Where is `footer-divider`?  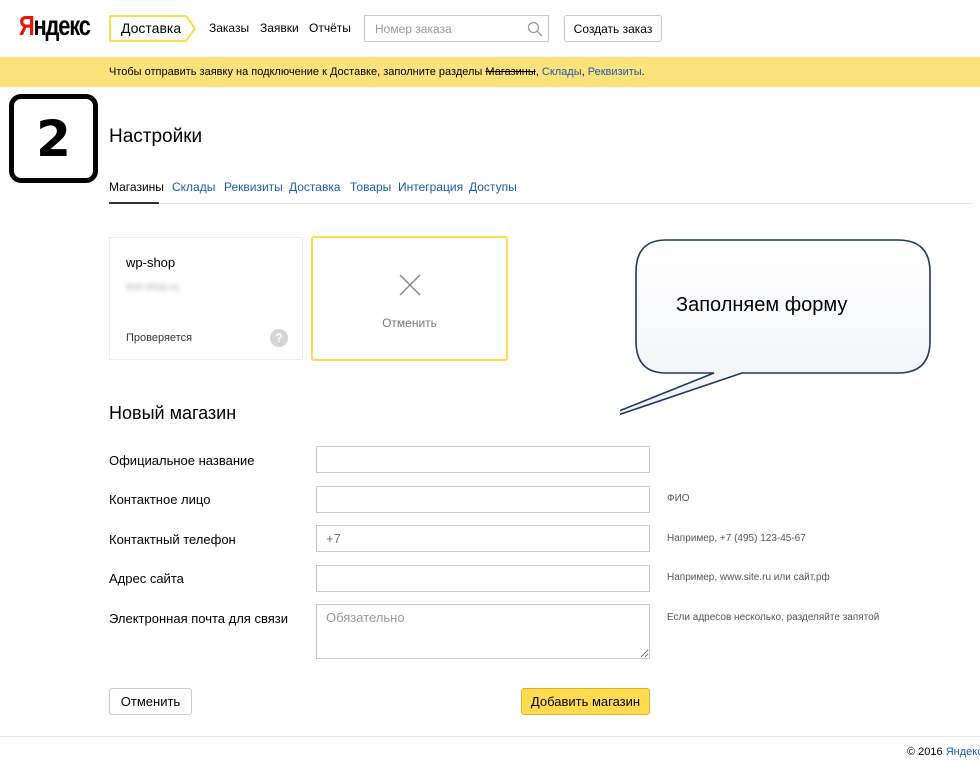 footer-divider is located at coordinates (490, 736).